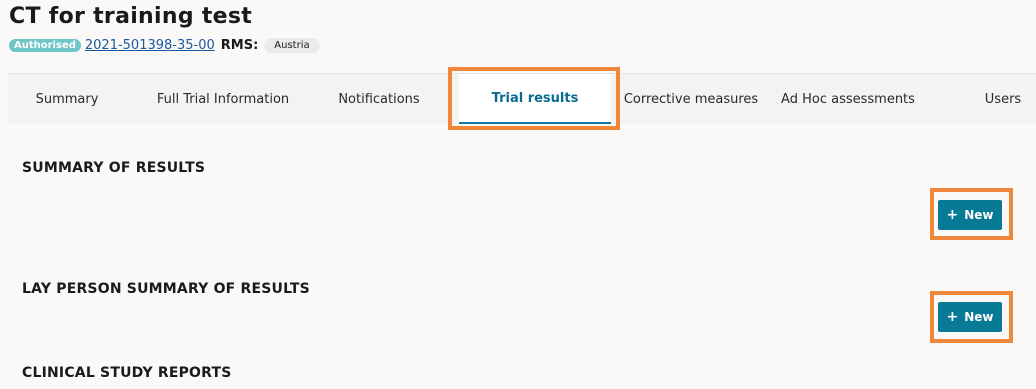 The width and height of the screenshot is (1036, 389). What do you see at coordinates (379, 99) in the screenshot?
I see `tab-notifications: Notifications` at bounding box center [379, 99].